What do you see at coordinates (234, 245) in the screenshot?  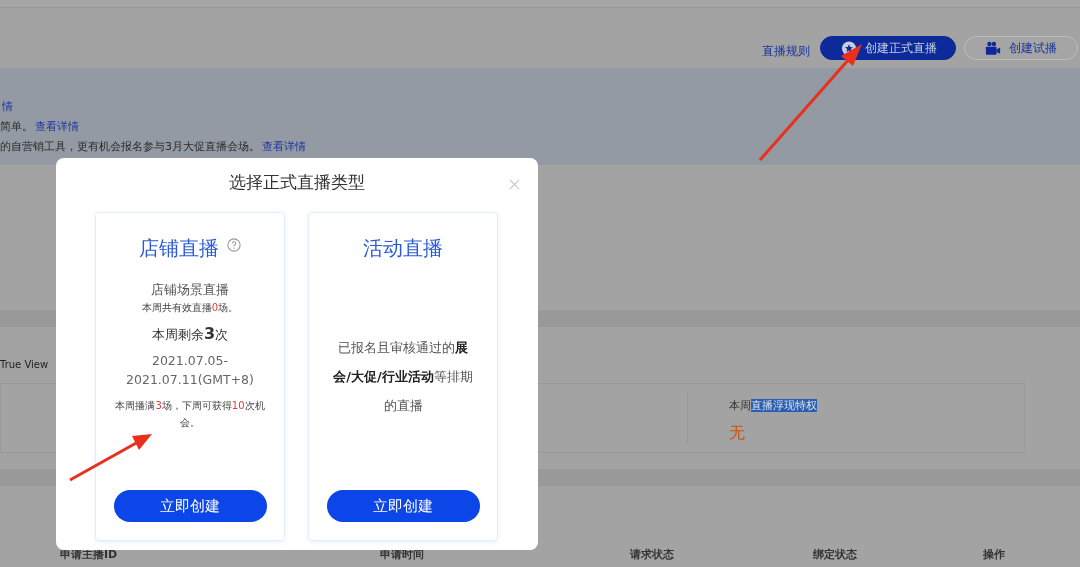 I see `help-icon` at bounding box center [234, 245].